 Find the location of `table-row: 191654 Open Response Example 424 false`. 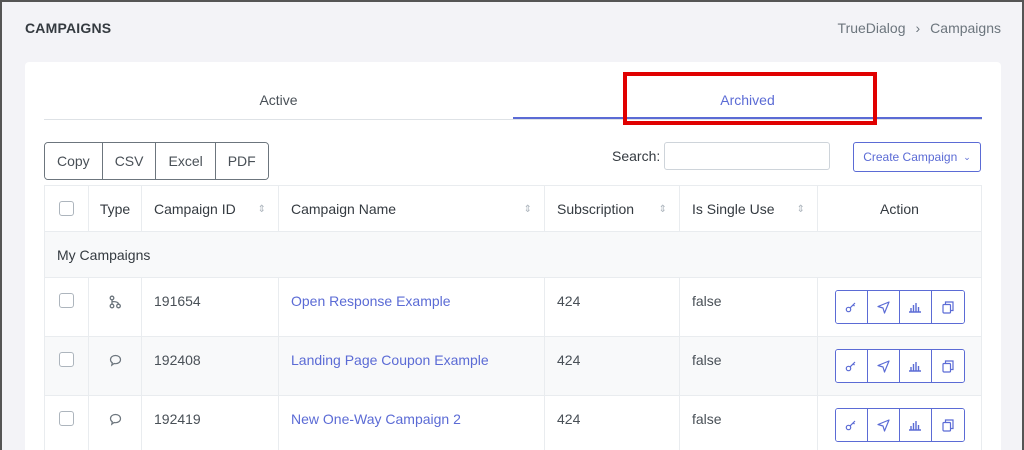

table-row: 191654 Open Response Example 424 false is located at coordinates (513, 307).